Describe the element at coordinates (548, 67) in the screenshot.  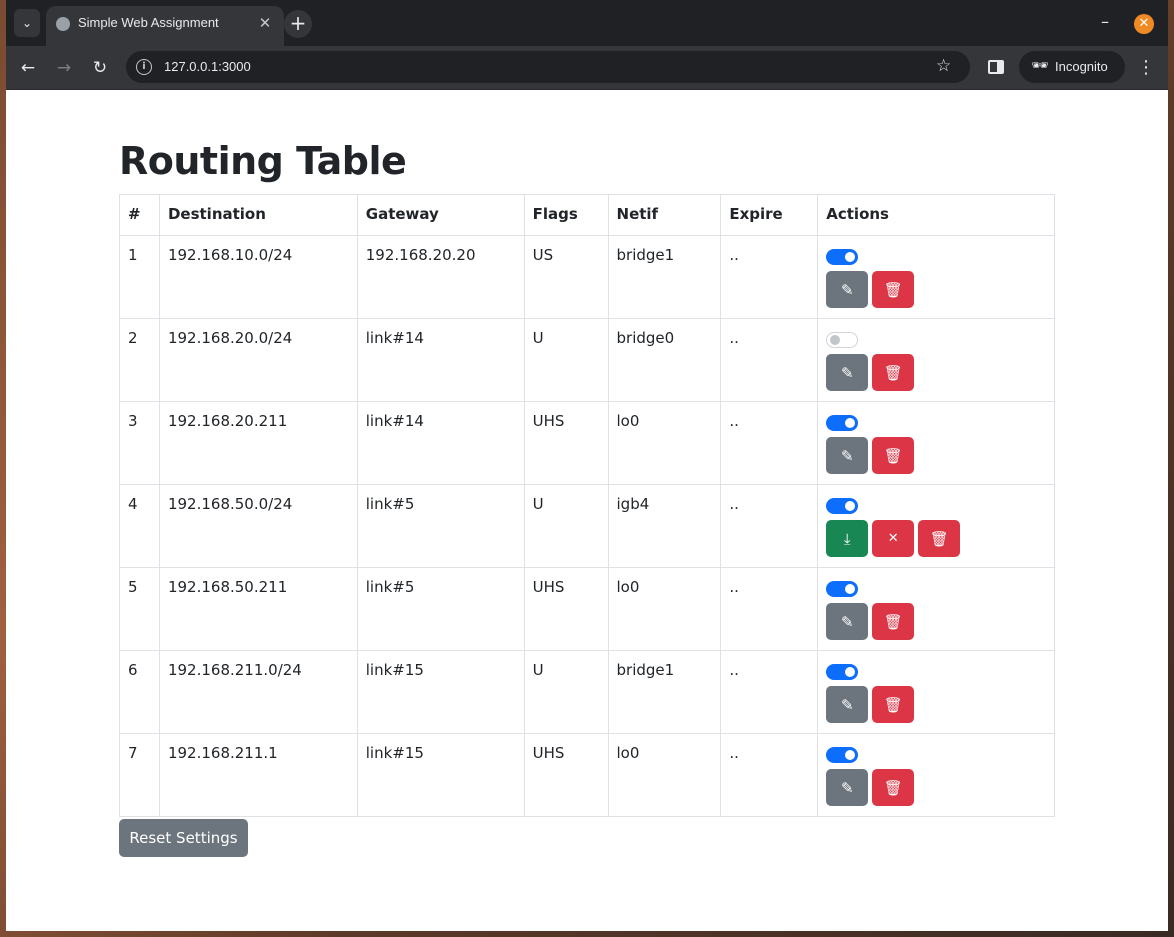
I see `address-bar: i 127.0.0.1:3000 ☆` at that location.